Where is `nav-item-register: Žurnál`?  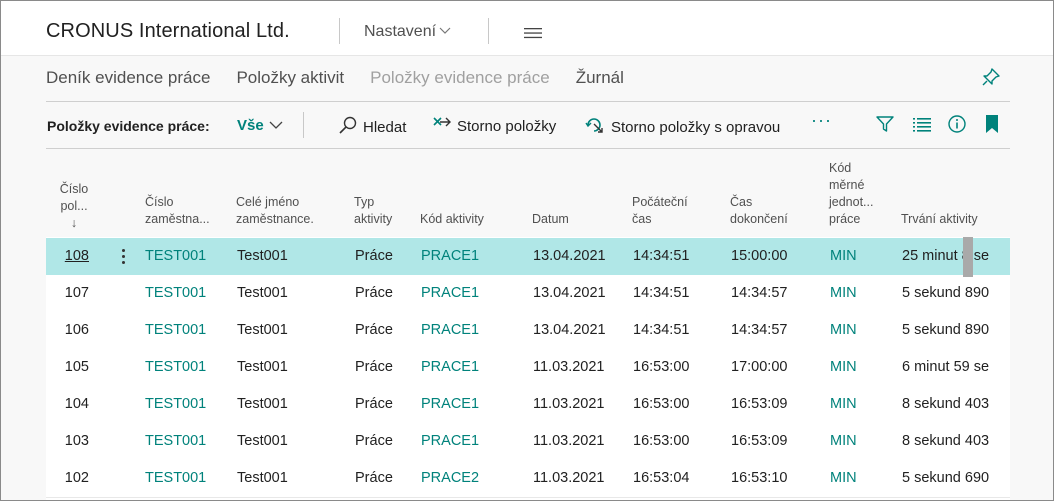 nav-item-register: Žurnál is located at coordinates (600, 80).